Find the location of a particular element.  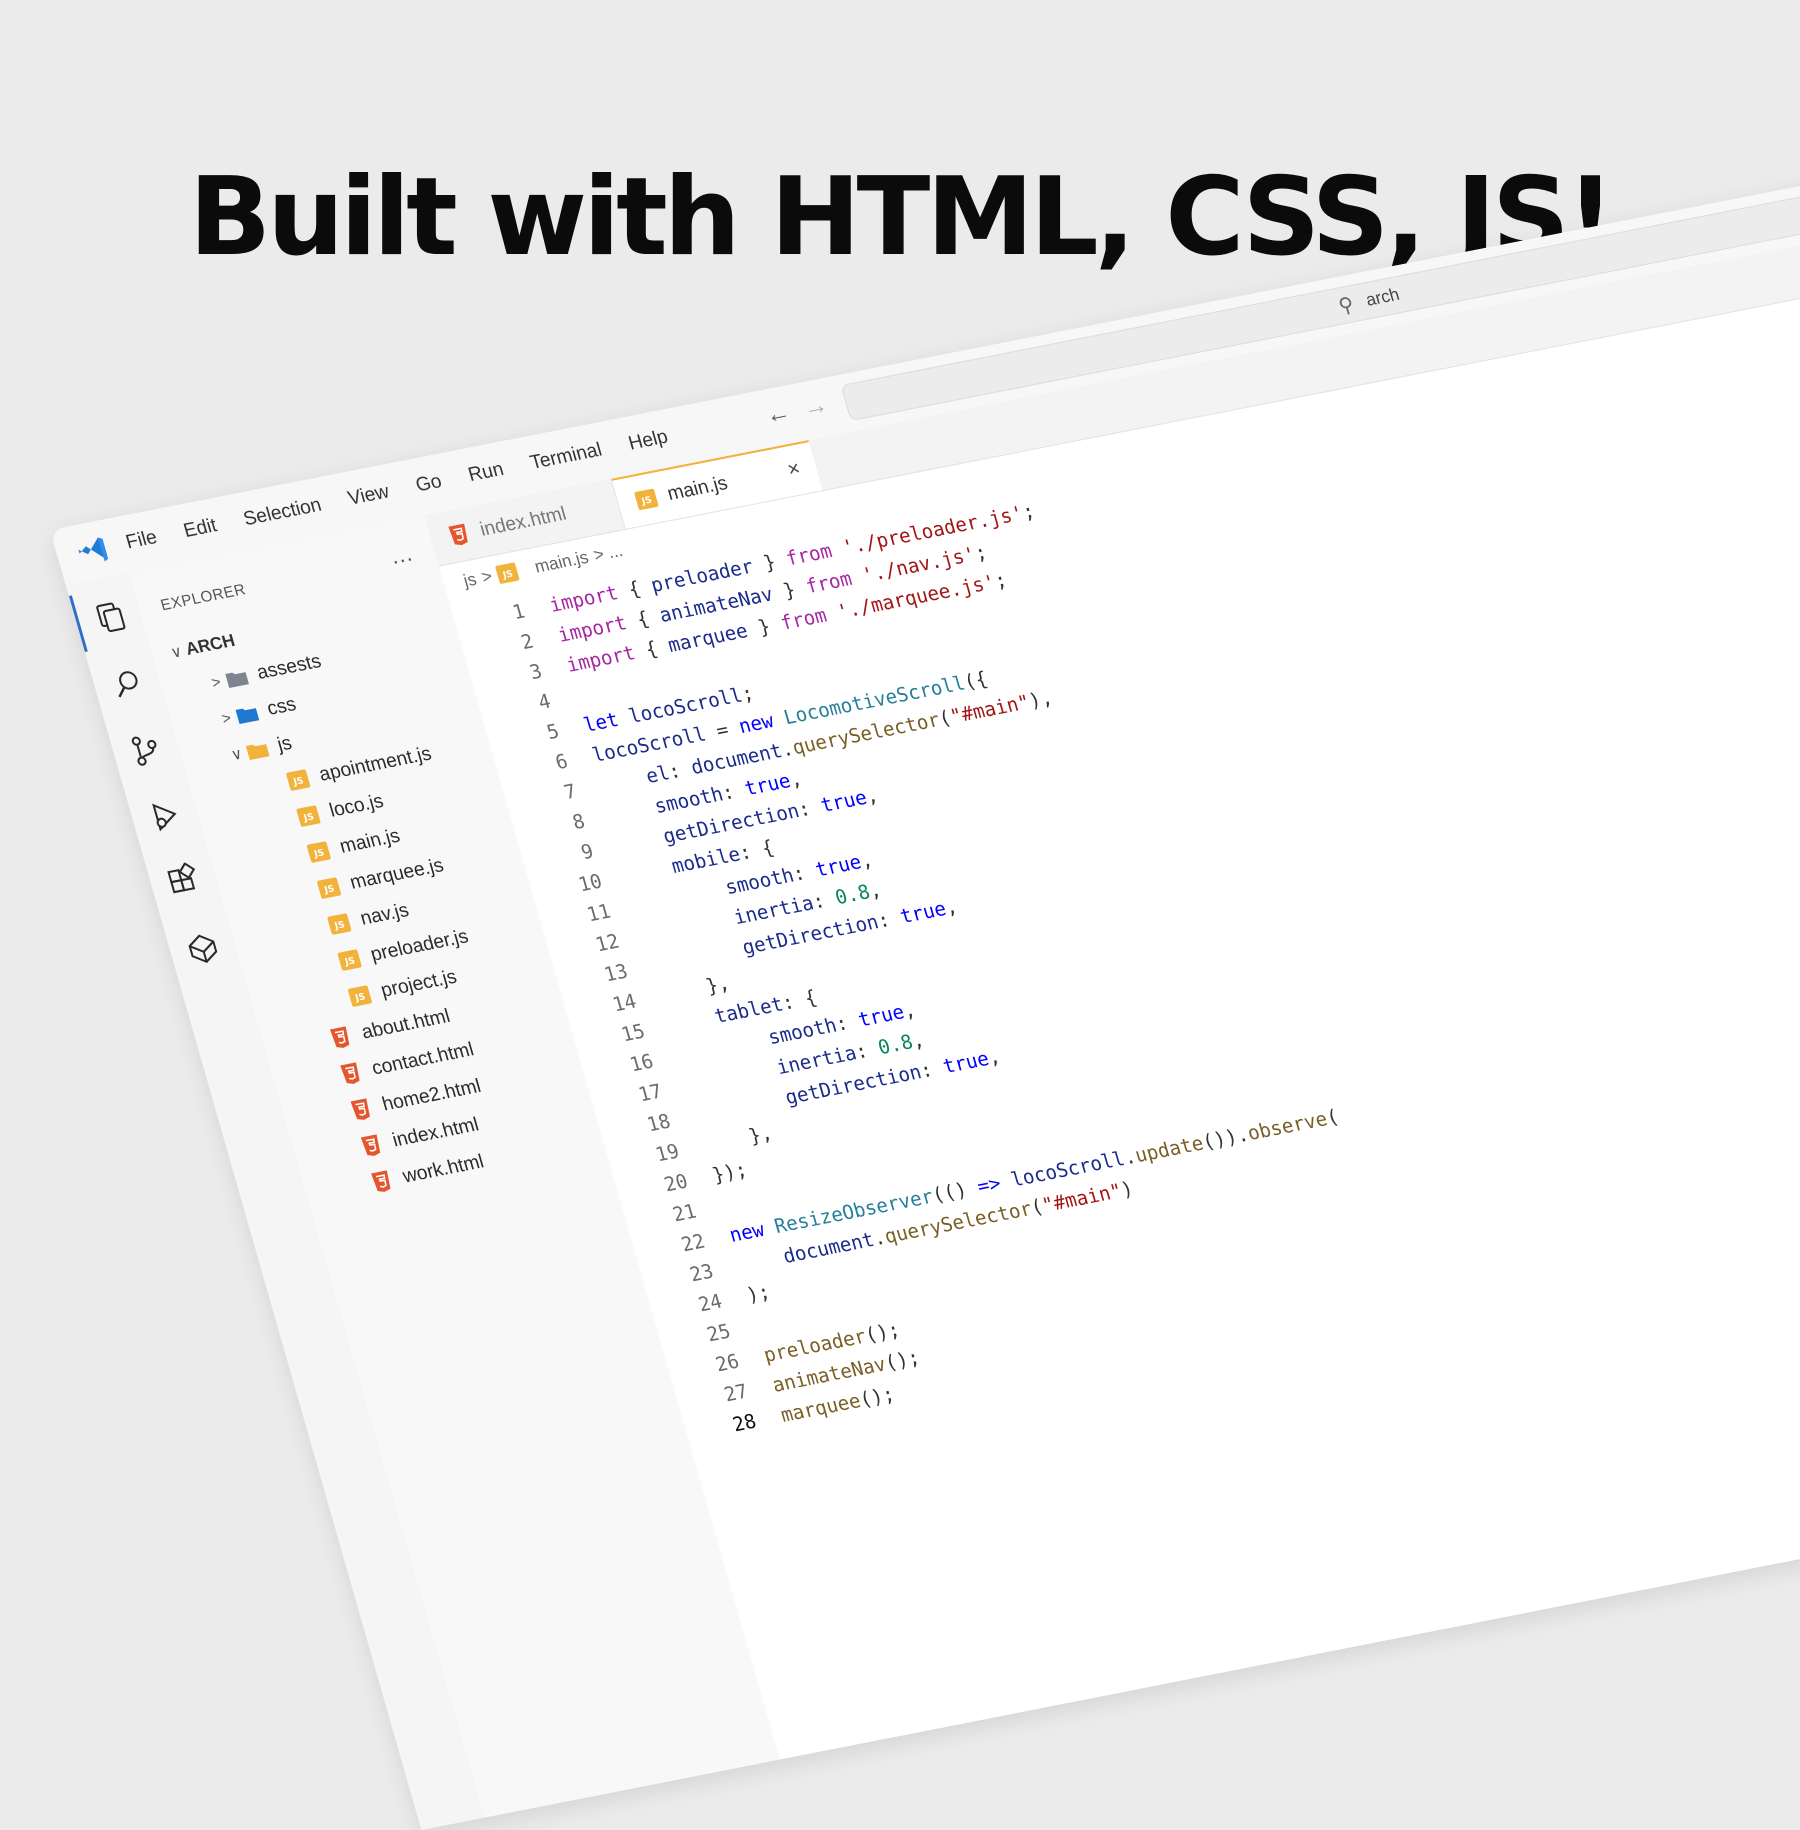

forward-arrow-icon: → is located at coordinates (822, 405).